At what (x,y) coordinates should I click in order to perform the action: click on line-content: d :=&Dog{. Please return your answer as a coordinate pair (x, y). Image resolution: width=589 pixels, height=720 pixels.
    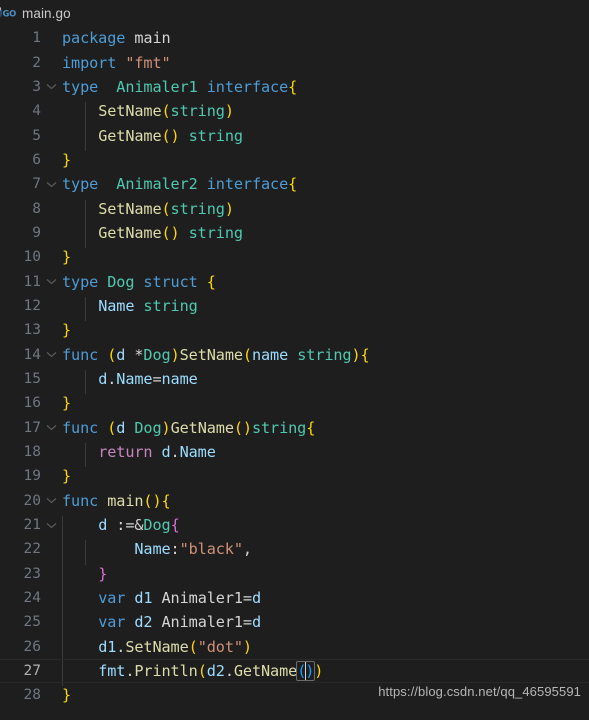
    Looking at the image, I should click on (325, 528).